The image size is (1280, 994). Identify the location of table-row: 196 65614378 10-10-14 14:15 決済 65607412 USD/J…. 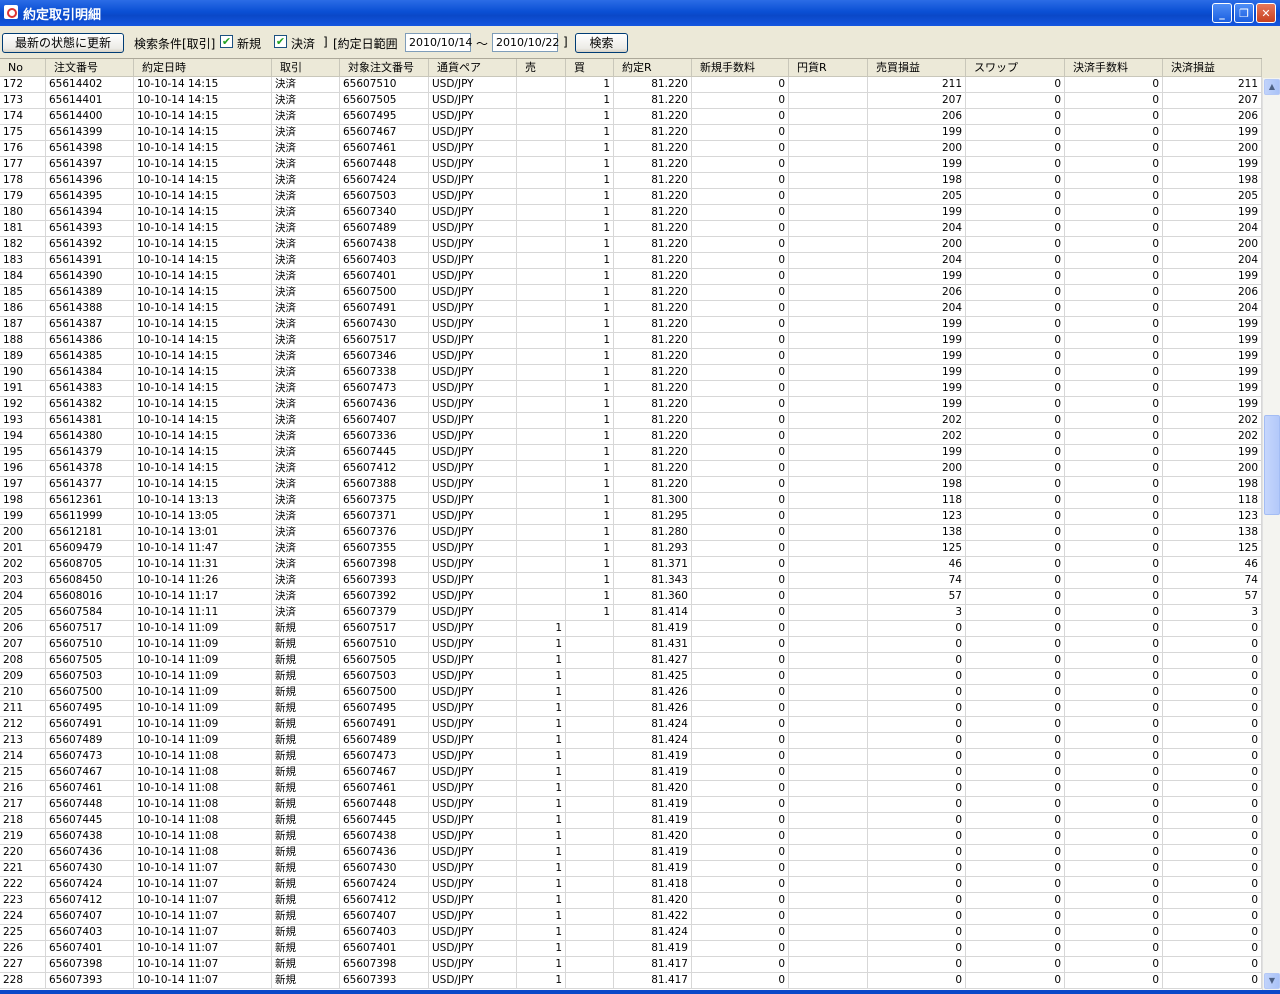
(631, 469).